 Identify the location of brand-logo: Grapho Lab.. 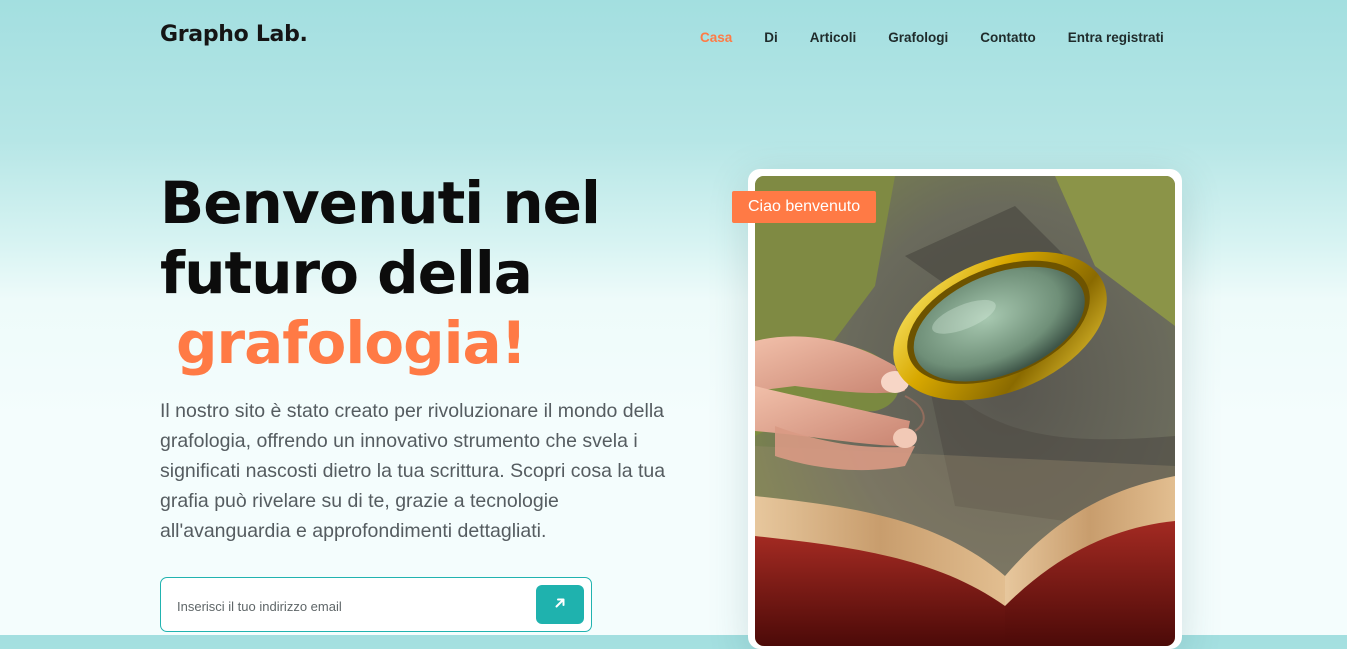
(234, 34).